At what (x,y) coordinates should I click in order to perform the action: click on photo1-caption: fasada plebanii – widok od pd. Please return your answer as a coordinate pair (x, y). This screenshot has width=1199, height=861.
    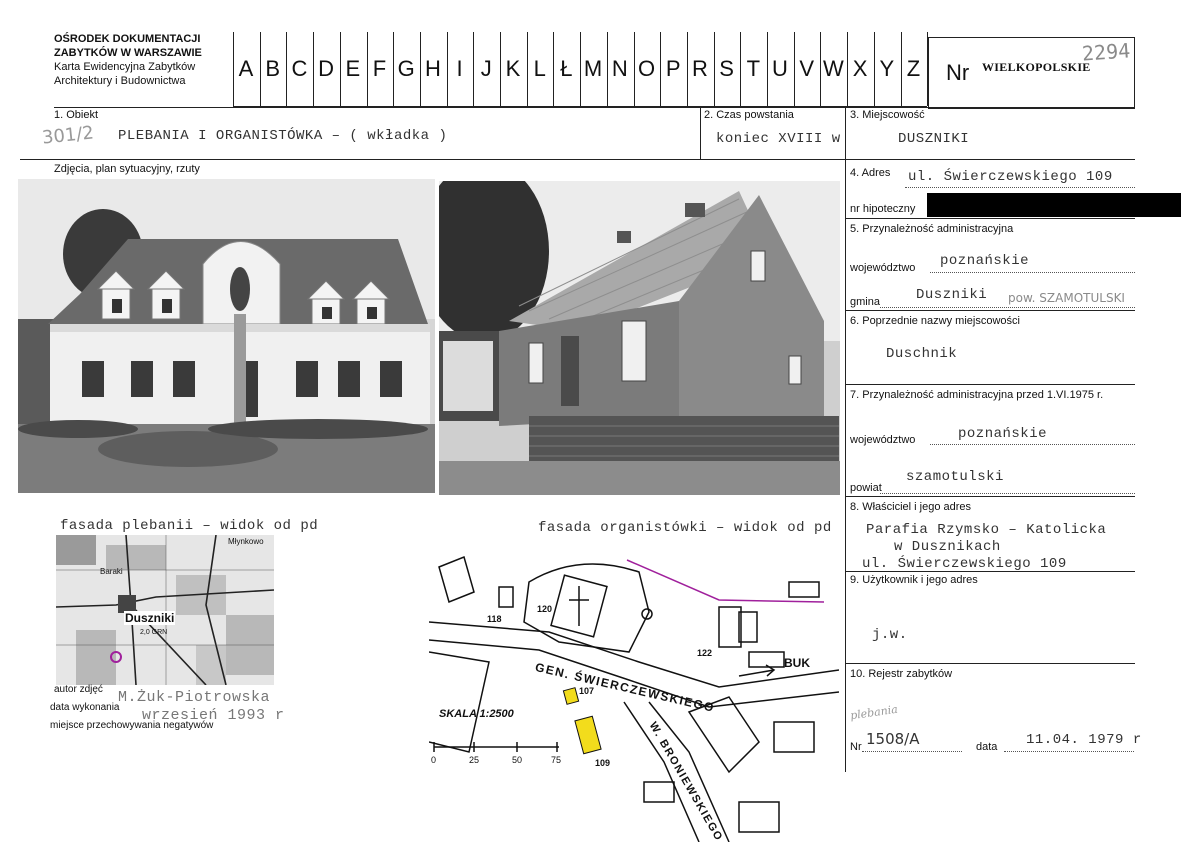
    Looking at the image, I should click on (189, 526).